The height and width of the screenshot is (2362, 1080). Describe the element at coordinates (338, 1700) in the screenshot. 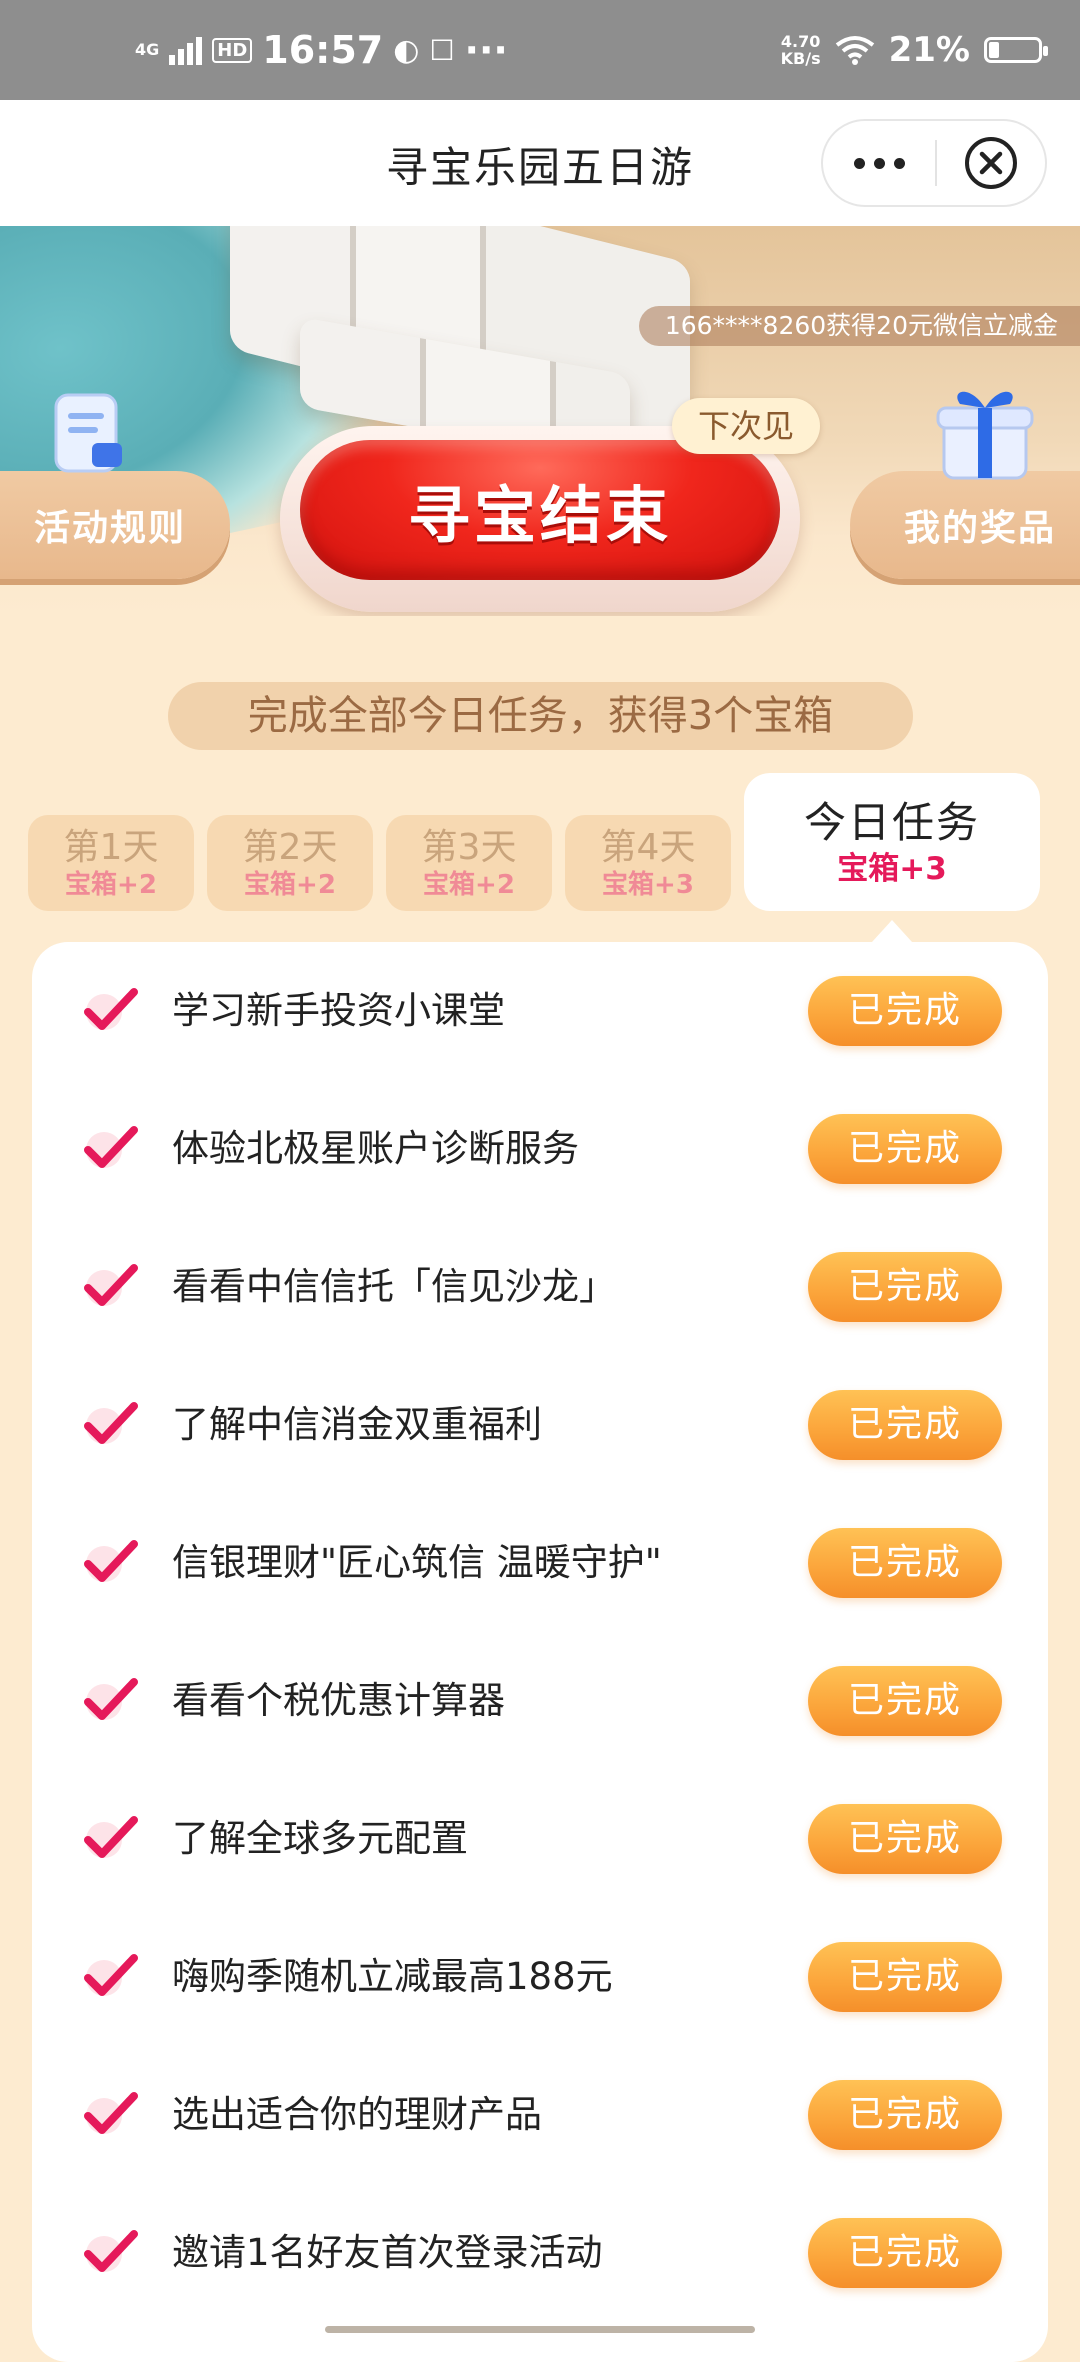

I see `task-label: 看看个税优惠计算器` at that location.